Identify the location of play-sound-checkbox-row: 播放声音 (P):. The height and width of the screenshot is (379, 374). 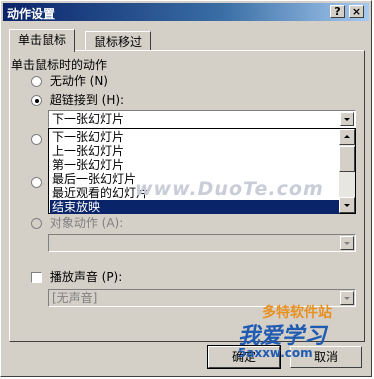
(76, 277).